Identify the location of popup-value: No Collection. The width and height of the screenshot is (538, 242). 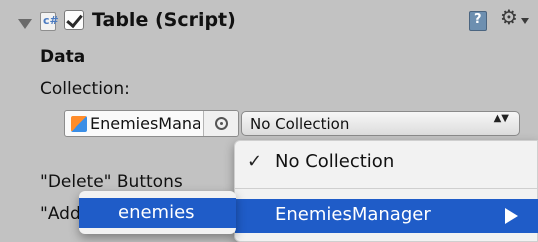
(300, 124).